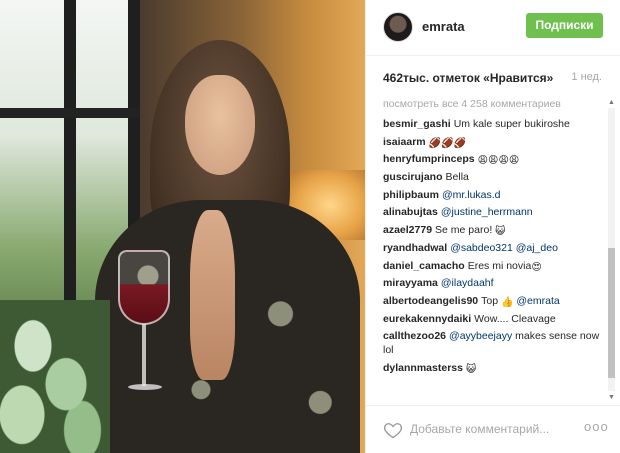 This screenshot has width=620, height=453. What do you see at coordinates (407, 230) in the screenshot?
I see `comment-username: azael2779` at bounding box center [407, 230].